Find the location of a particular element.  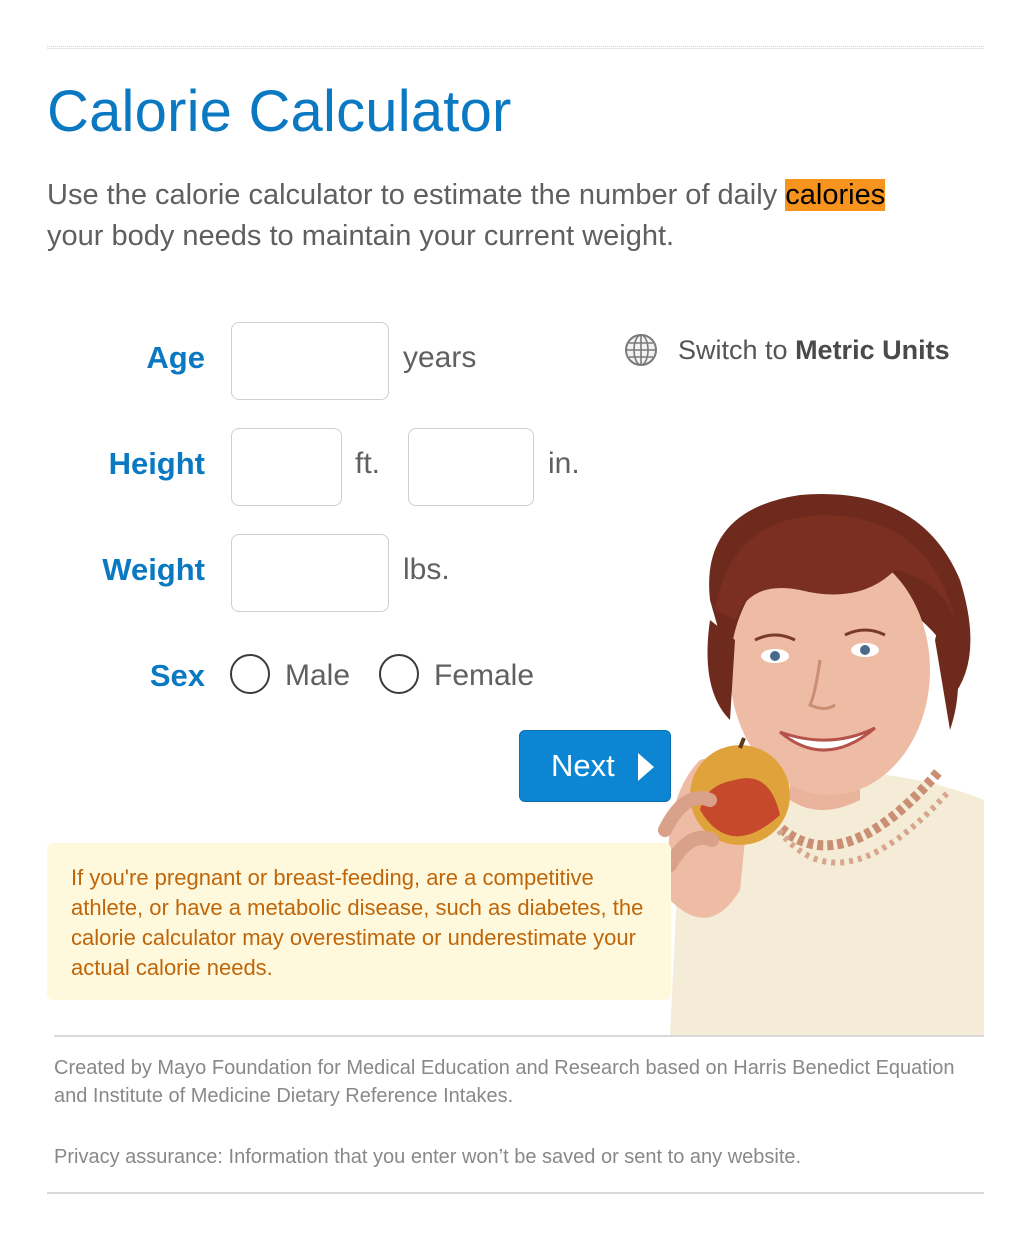

next-button: Next is located at coordinates (595, 766).